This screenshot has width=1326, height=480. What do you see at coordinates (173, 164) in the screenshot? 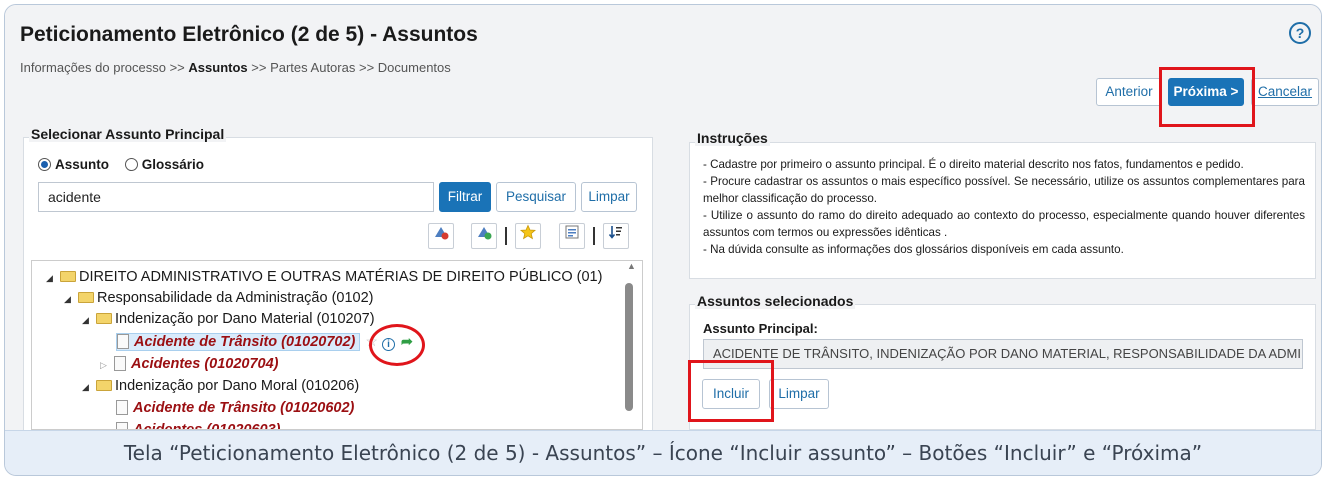
I see `radio-glossary-label: Glossário` at bounding box center [173, 164].